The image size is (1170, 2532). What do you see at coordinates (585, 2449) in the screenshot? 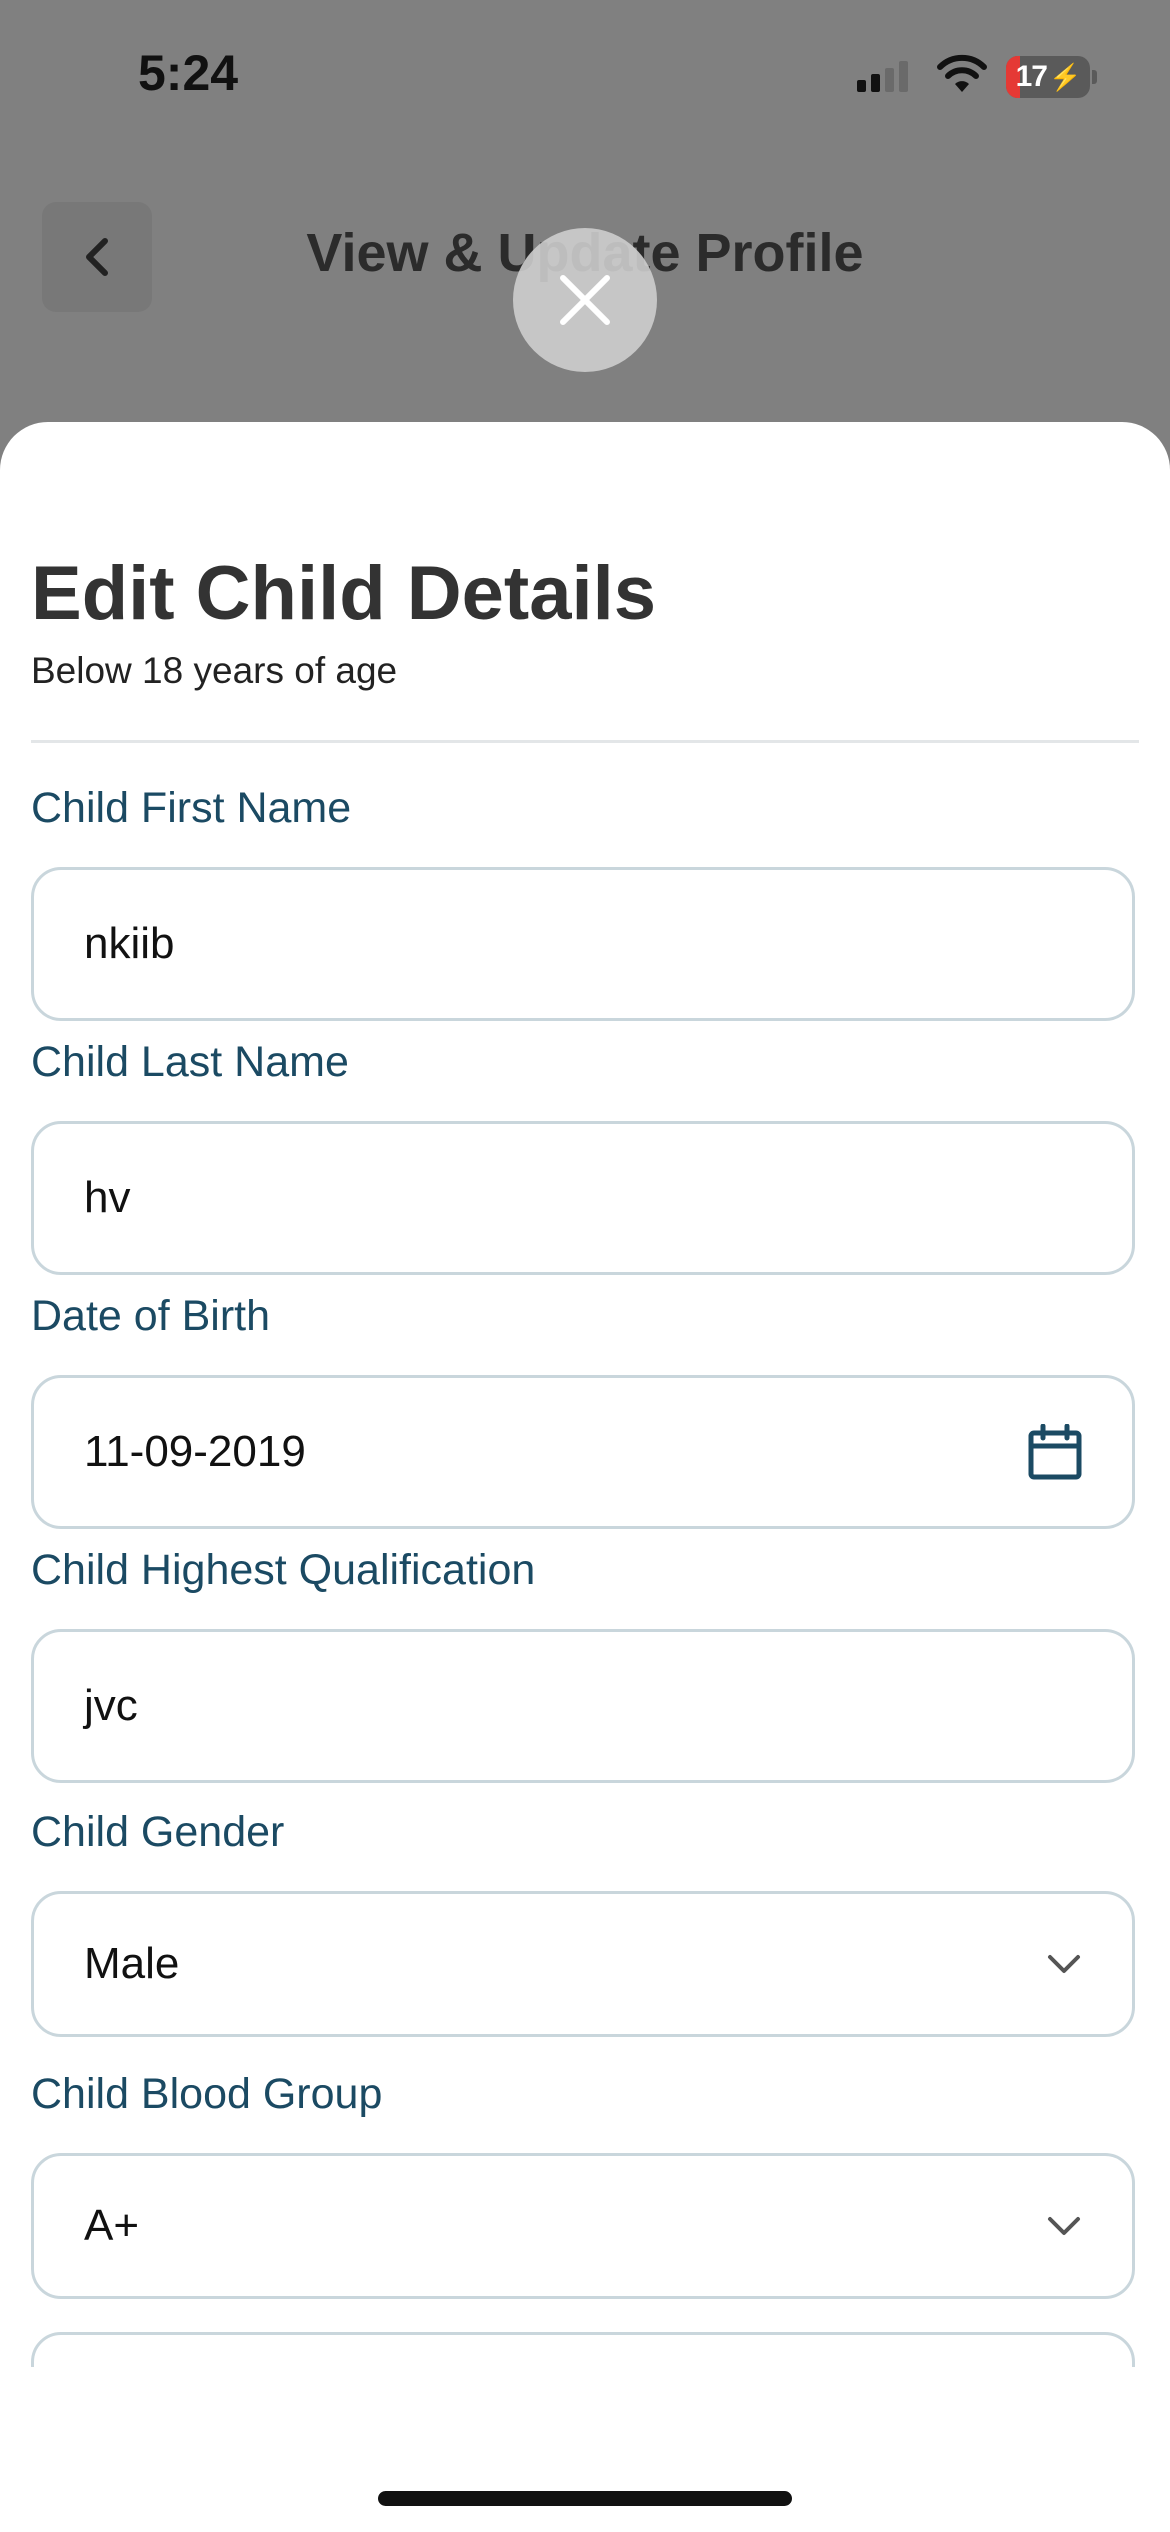
I see `sheet-bottom-area` at bounding box center [585, 2449].